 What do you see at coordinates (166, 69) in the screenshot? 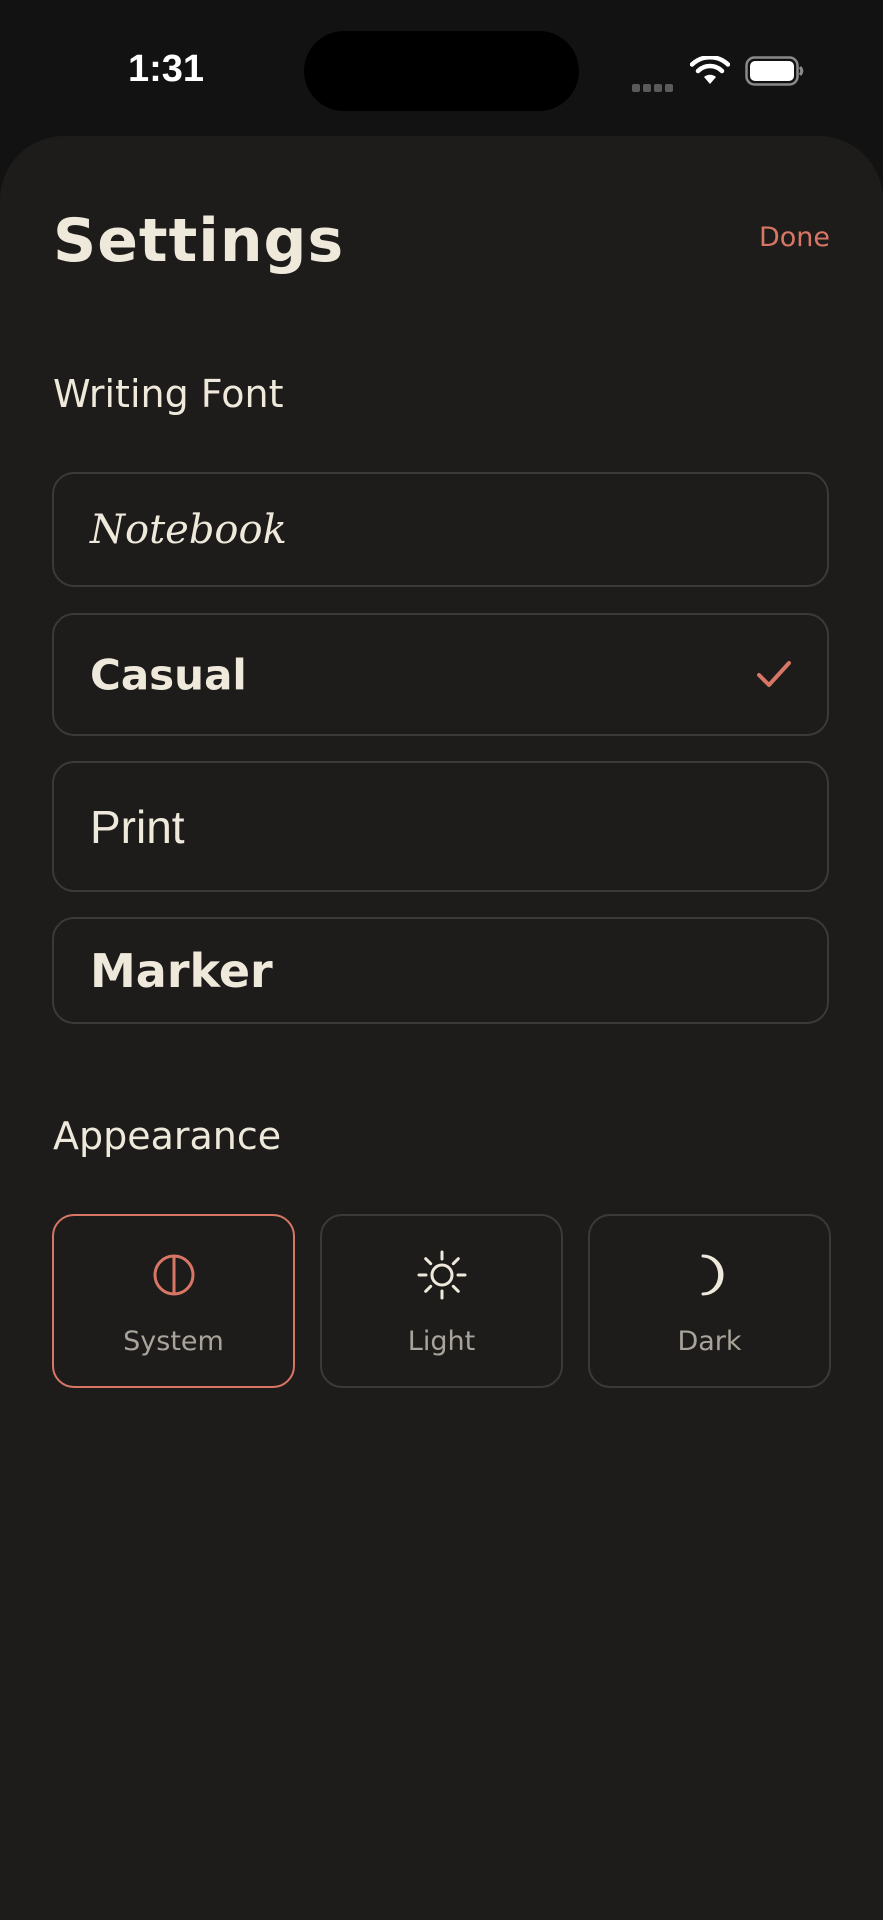
I see `status-time: 1:31` at bounding box center [166, 69].